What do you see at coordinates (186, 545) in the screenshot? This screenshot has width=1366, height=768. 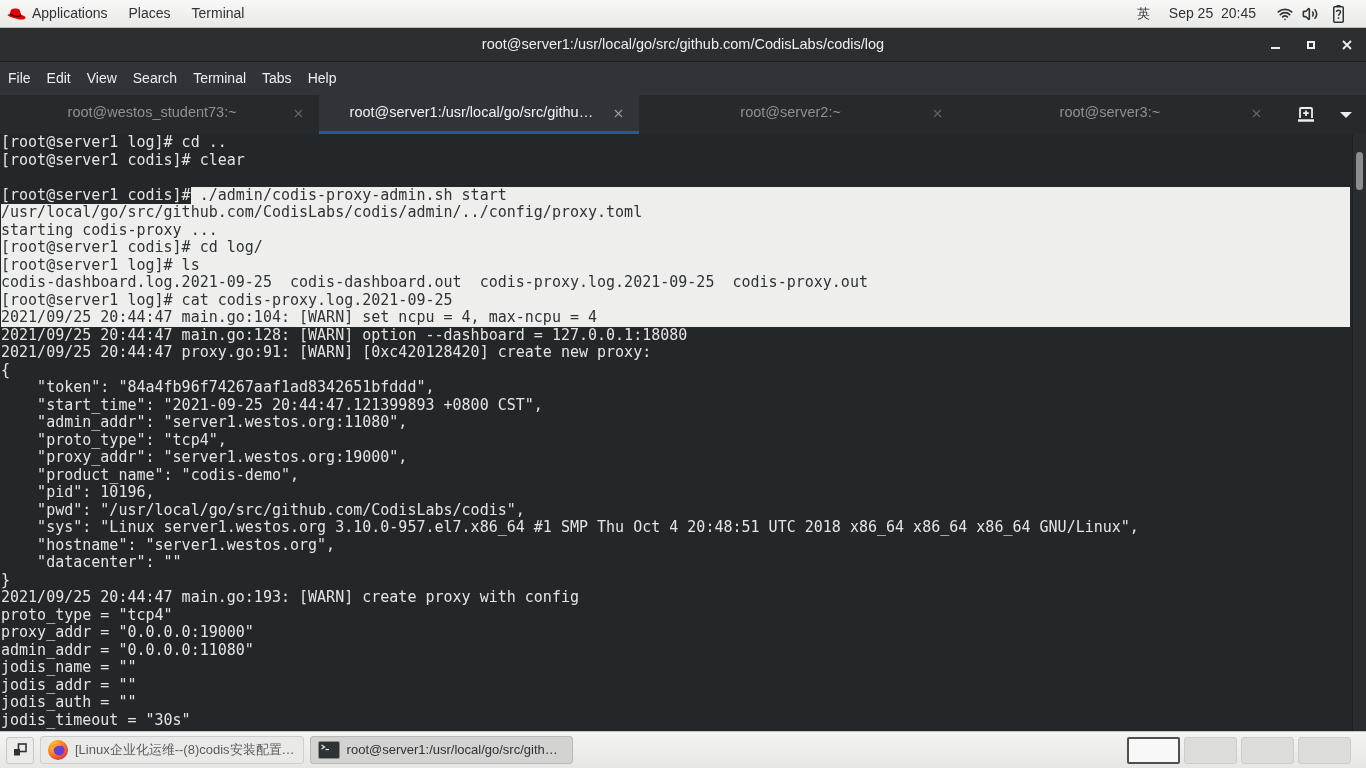 I see `terminal-line: "hostname": "server1.westos.org",` at bounding box center [186, 545].